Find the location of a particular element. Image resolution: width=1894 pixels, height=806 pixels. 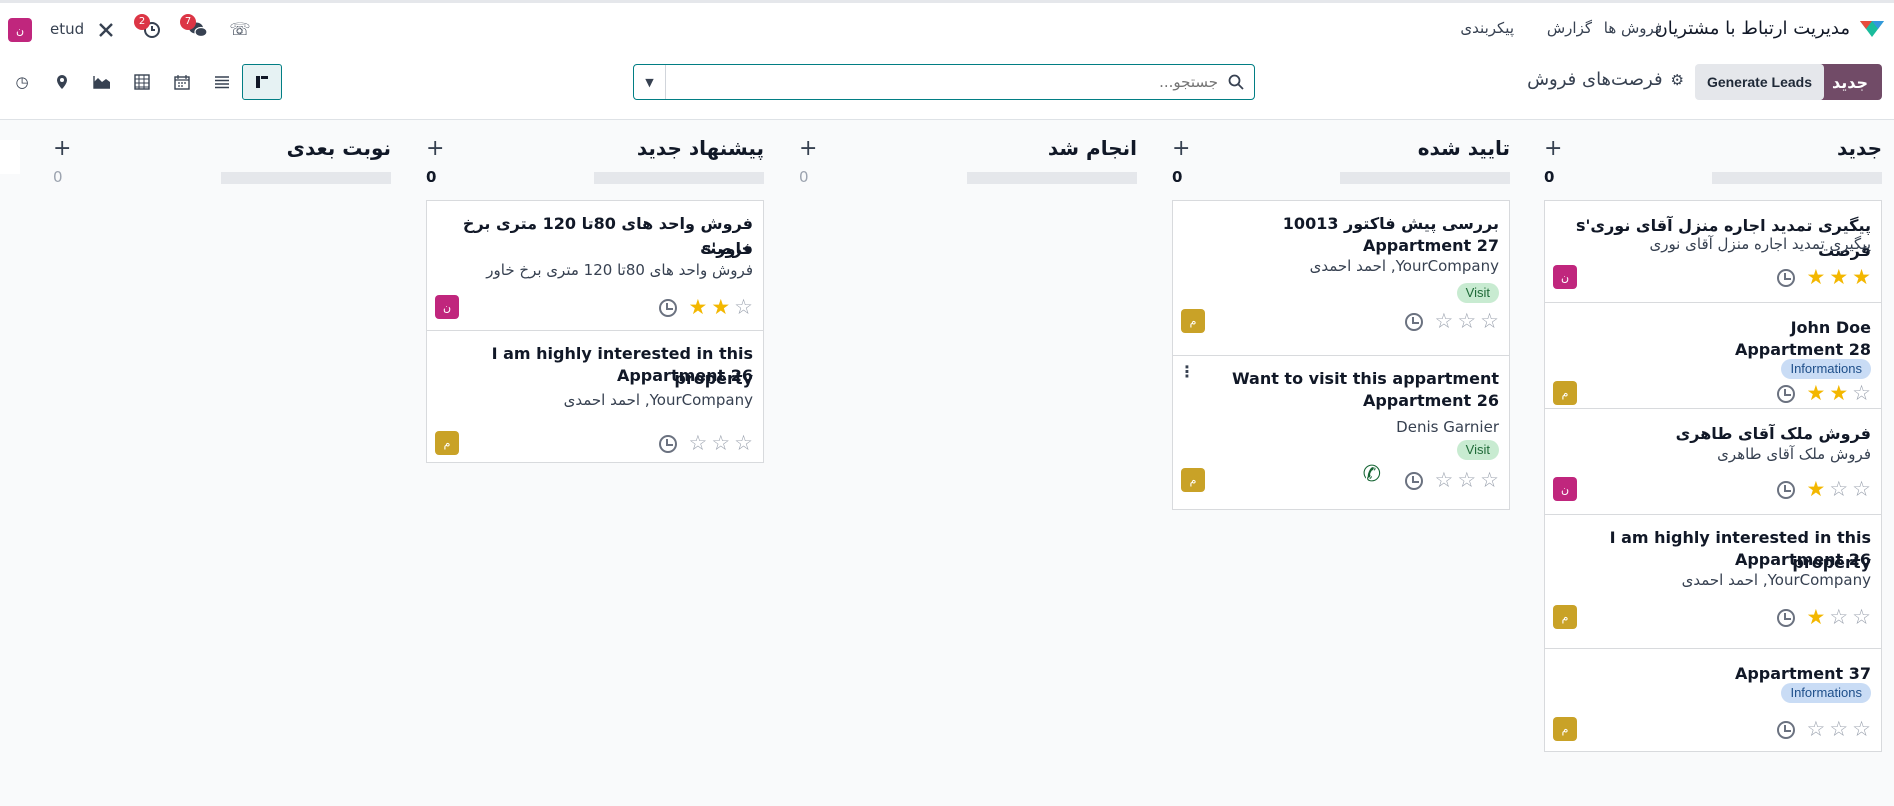

column-title: انجام شد is located at coordinates (1092, 148).